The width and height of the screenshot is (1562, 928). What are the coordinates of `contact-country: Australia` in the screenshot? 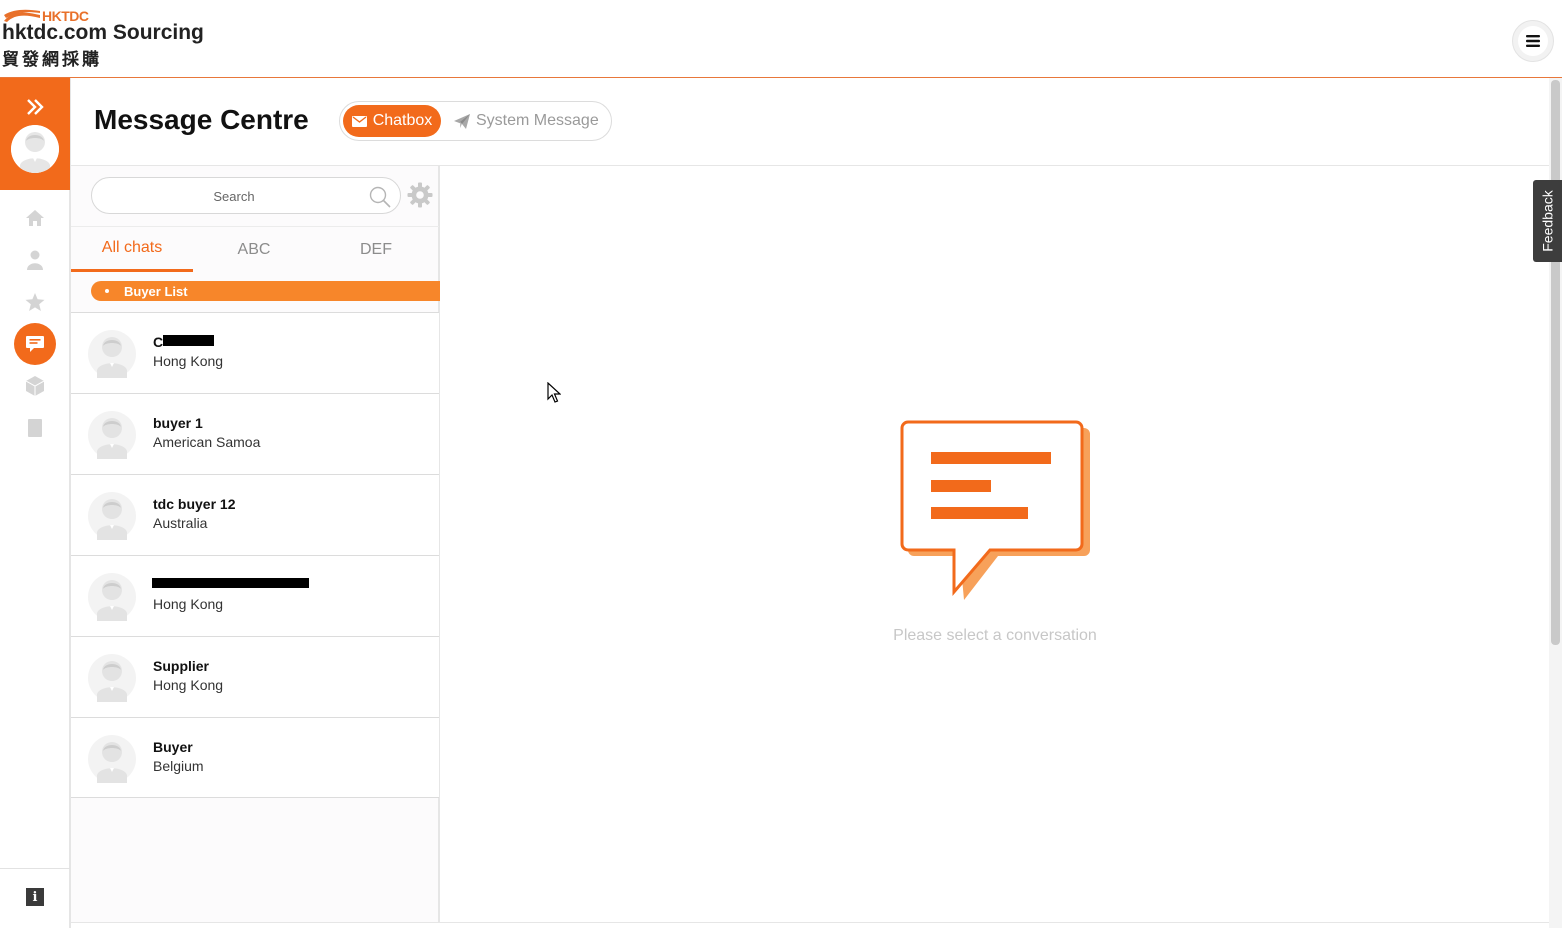 It's located at (180, 523).